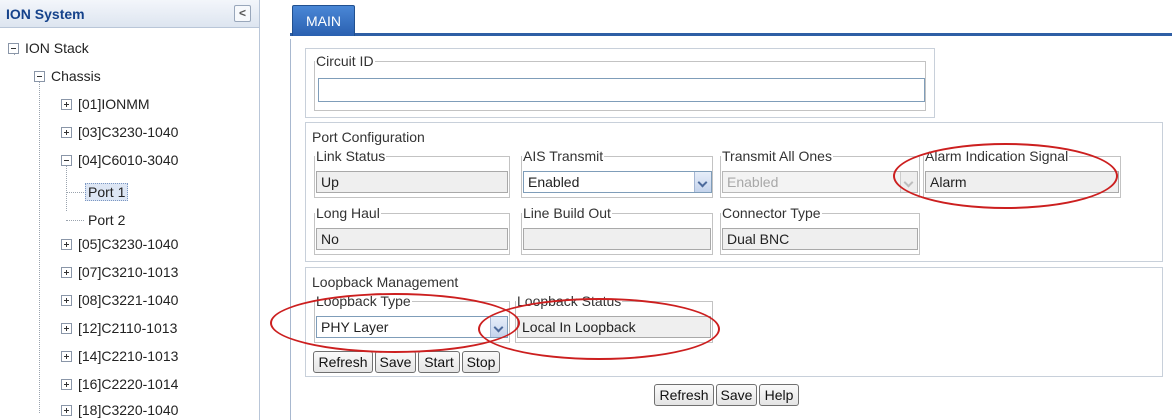 Image resolution: width=1172 pixels, height=420 pixels. What do you see at coordinates (121, 272) in the screenshot?
I see `tree-node-07: [07]C3210-1013` at bounding box center [121, 272].